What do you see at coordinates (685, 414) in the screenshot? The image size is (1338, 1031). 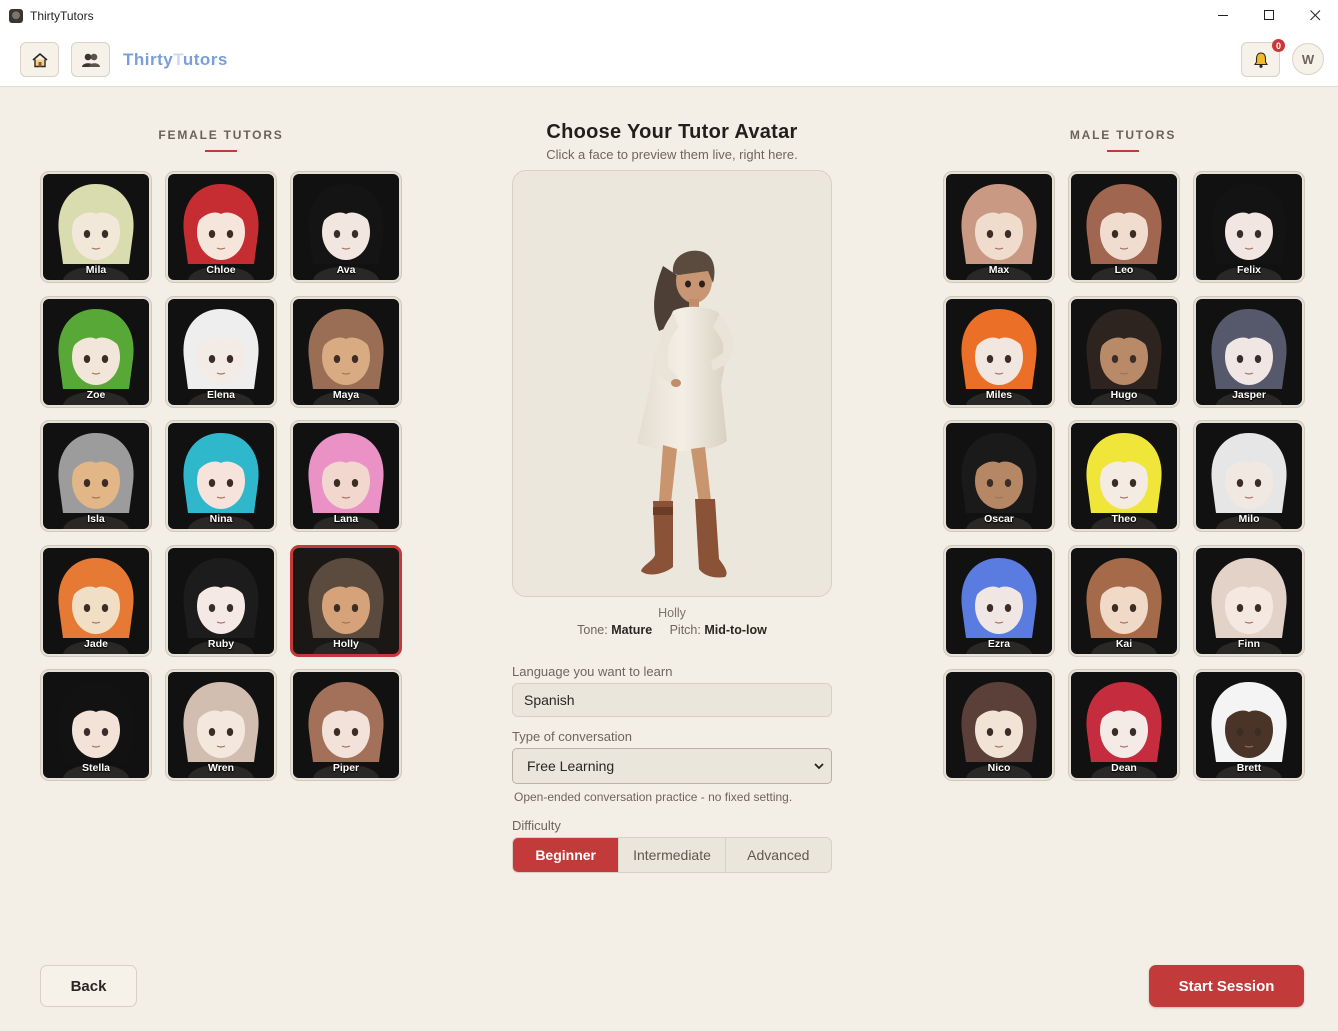 I see `avatar-preview-figure` at bounding box center [685, 414].